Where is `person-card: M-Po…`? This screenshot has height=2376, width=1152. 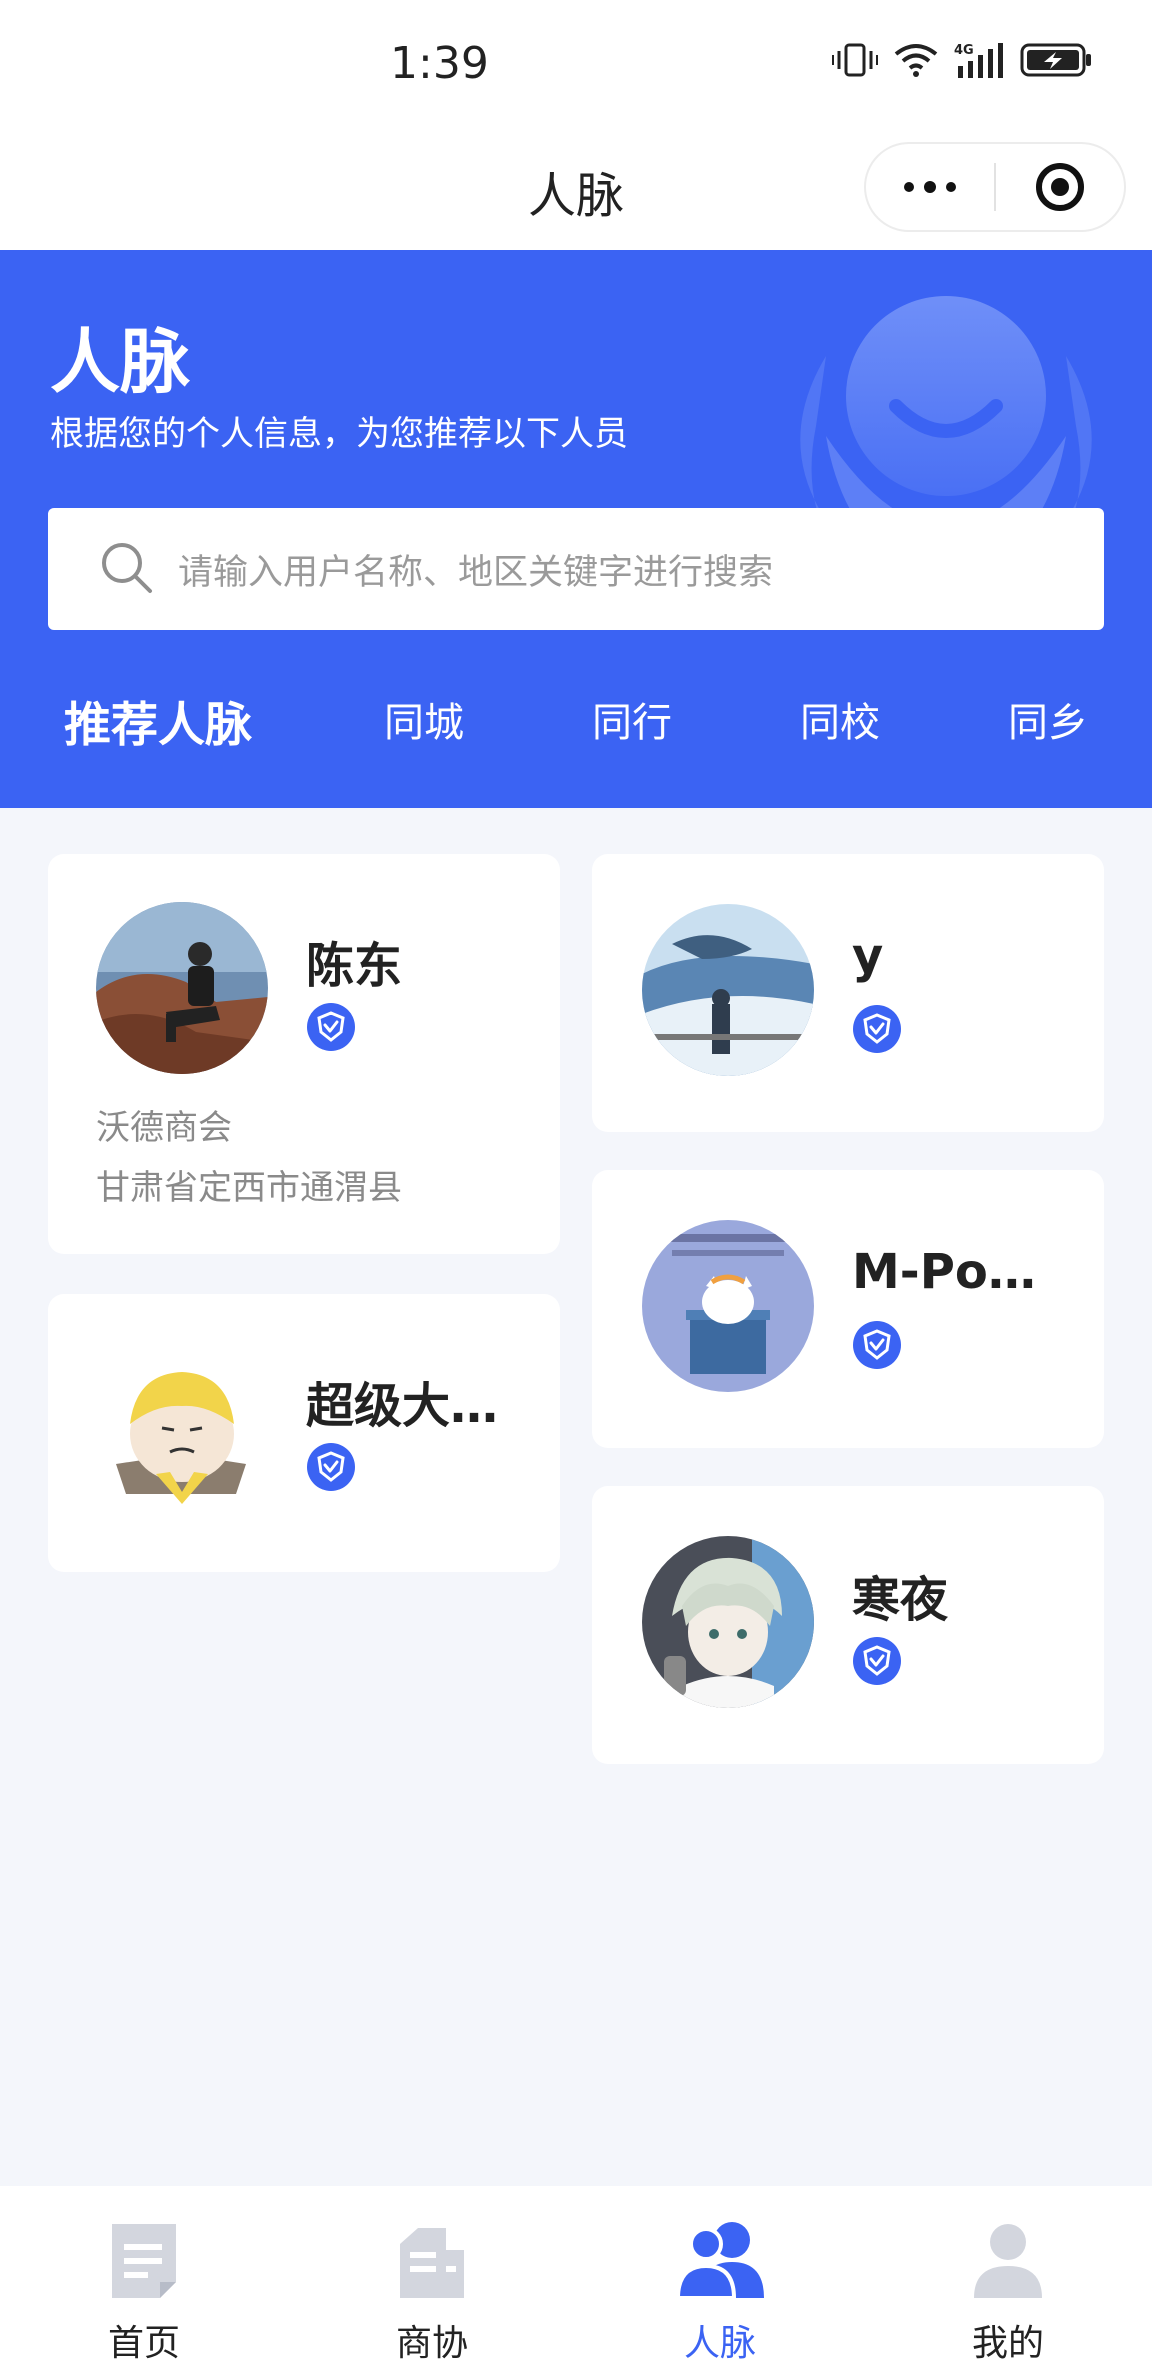 person-card: M-Po… is located at coordinates (848, 1309).